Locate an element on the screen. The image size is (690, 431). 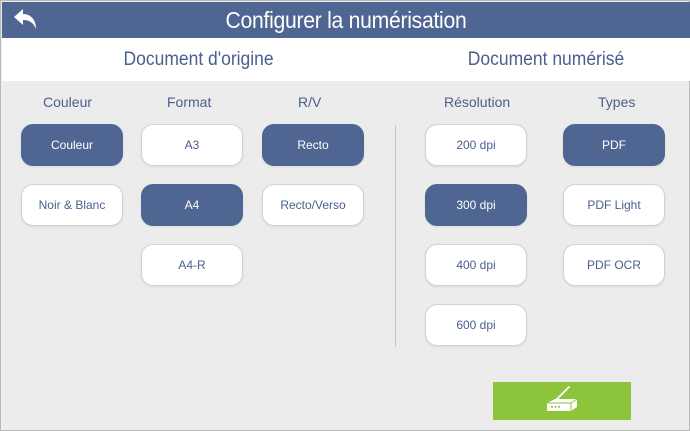
scan-button is located at coordinates (562, 401).